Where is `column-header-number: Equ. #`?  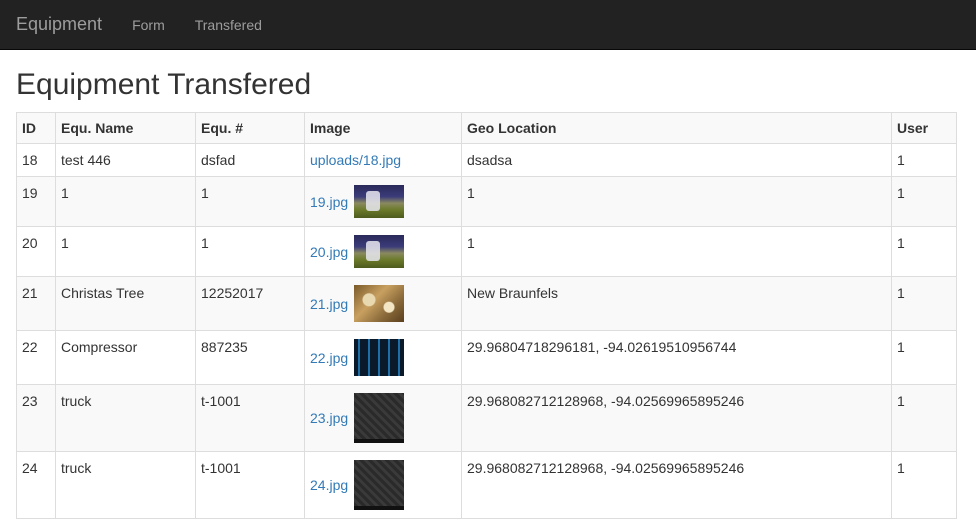
column-header-number: Equ. # is located at coordinates (250, 128).